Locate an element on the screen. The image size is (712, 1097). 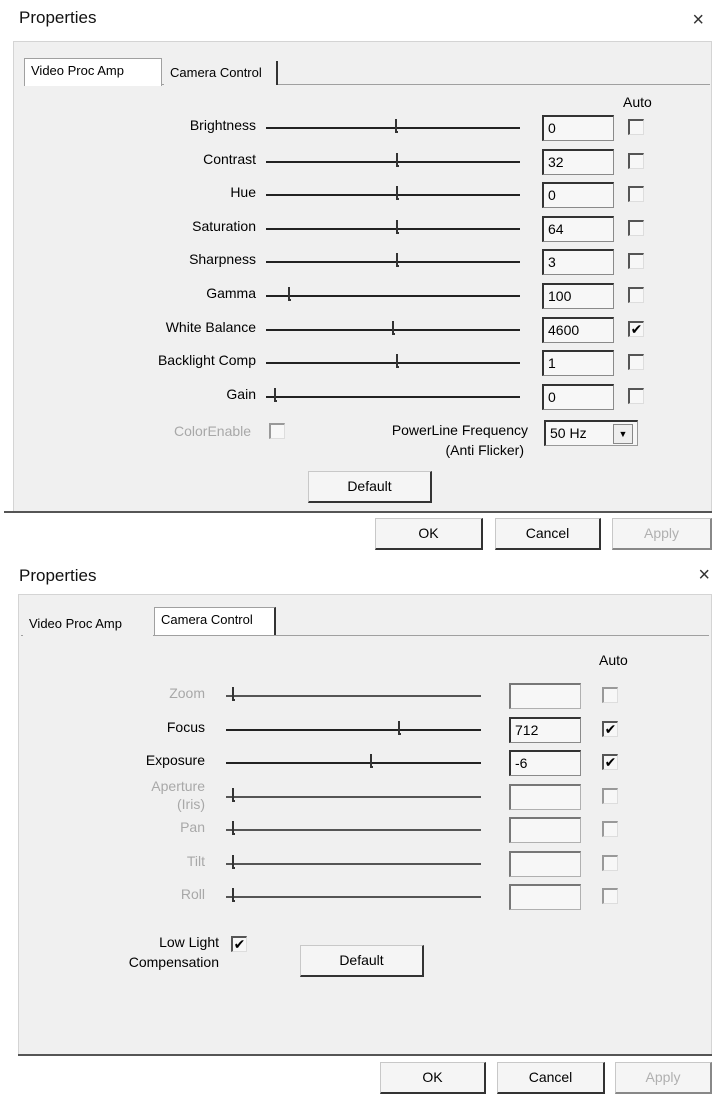
tilt-slider is located at coordinates (353, 863).